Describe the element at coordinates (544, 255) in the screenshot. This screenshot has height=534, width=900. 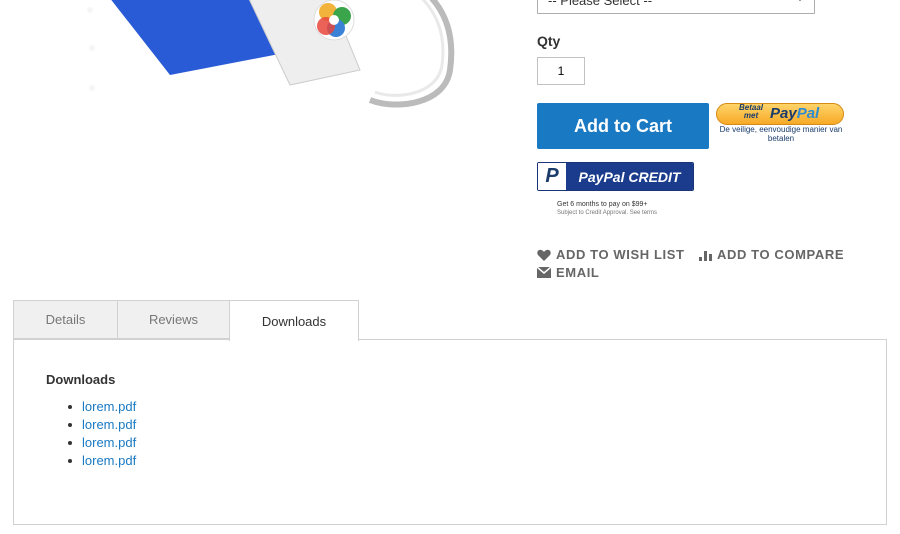
I see `heart-icon` at that location.